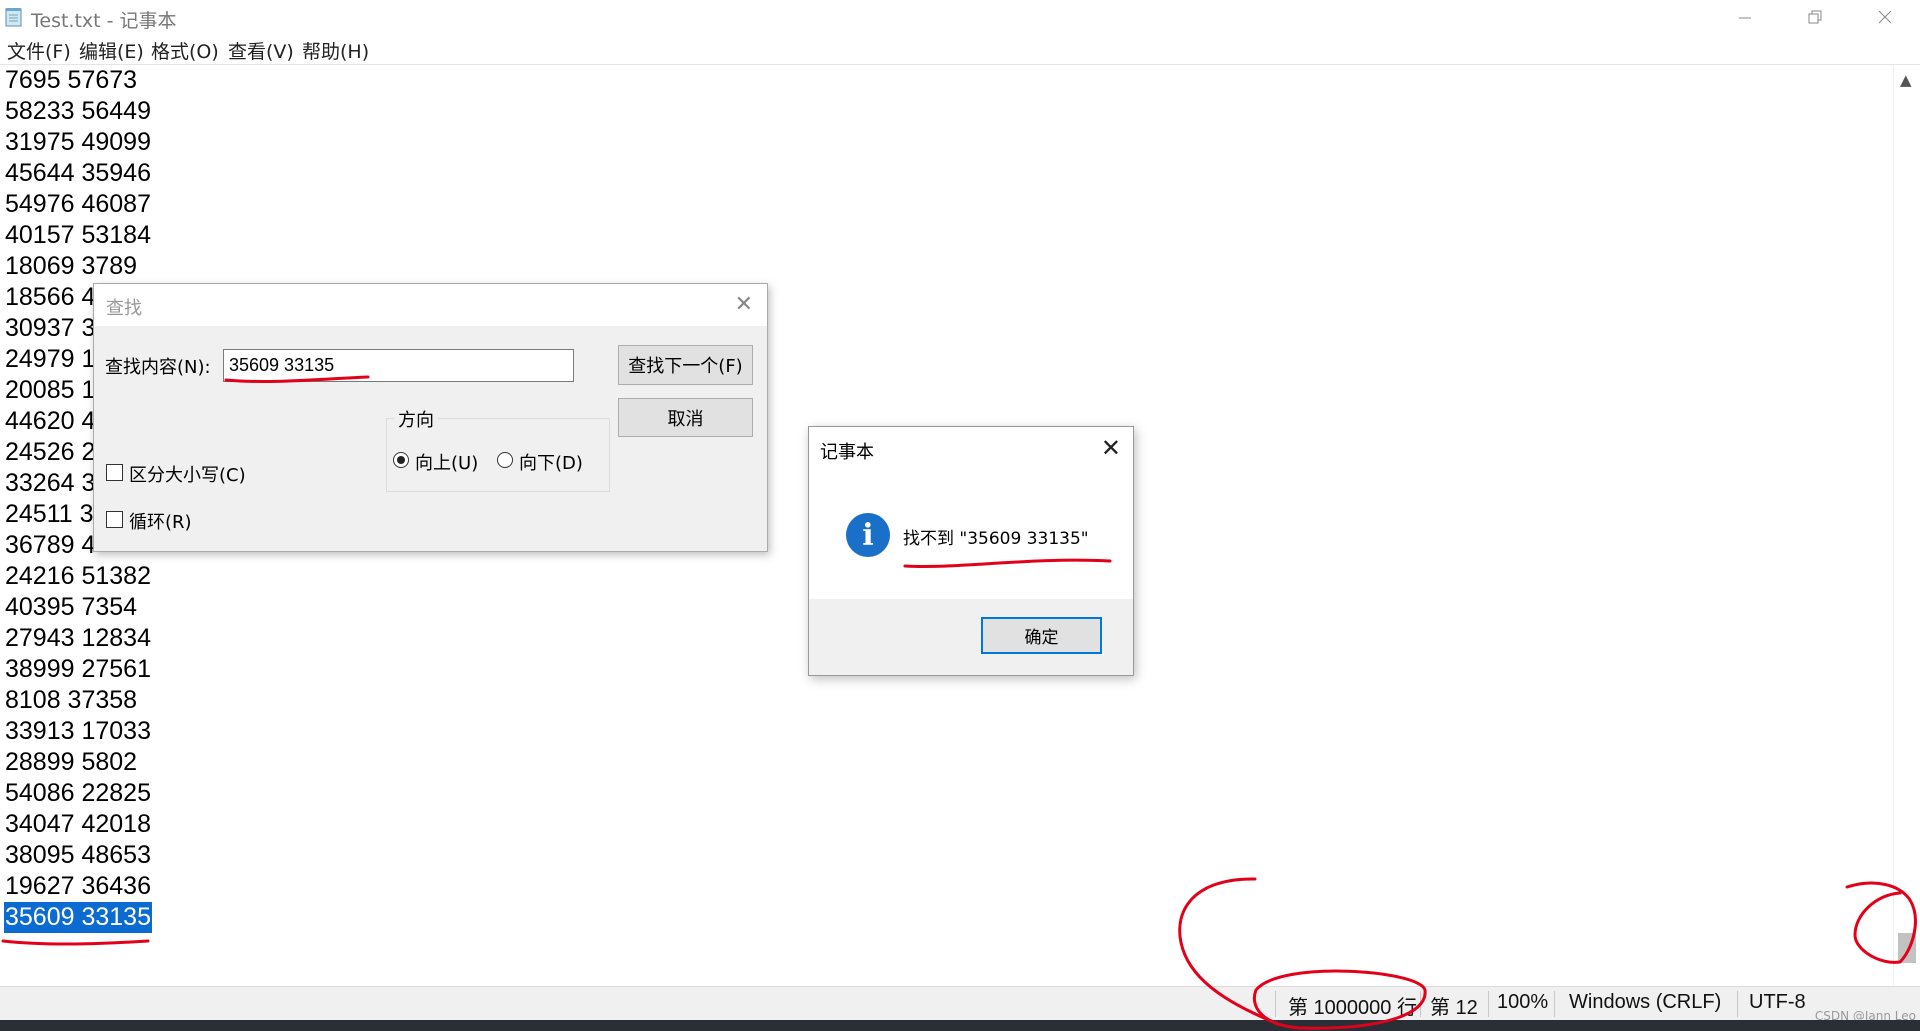 Image resolution: width=1920 pixels, height=1031 pixels. Describe the element at coordinates (71, 607) in the screenshot. I see `text-line: 40395 7354` at that location.